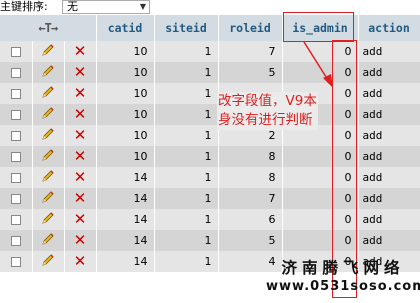  I want to click on column-nav-header: ←T→, so click(48, 28).